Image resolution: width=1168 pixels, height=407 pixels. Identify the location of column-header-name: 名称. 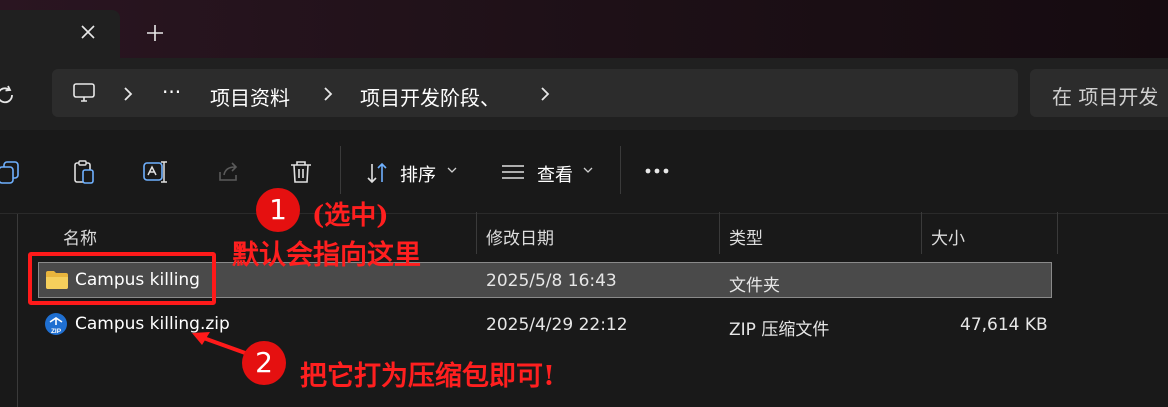
(80, 236).